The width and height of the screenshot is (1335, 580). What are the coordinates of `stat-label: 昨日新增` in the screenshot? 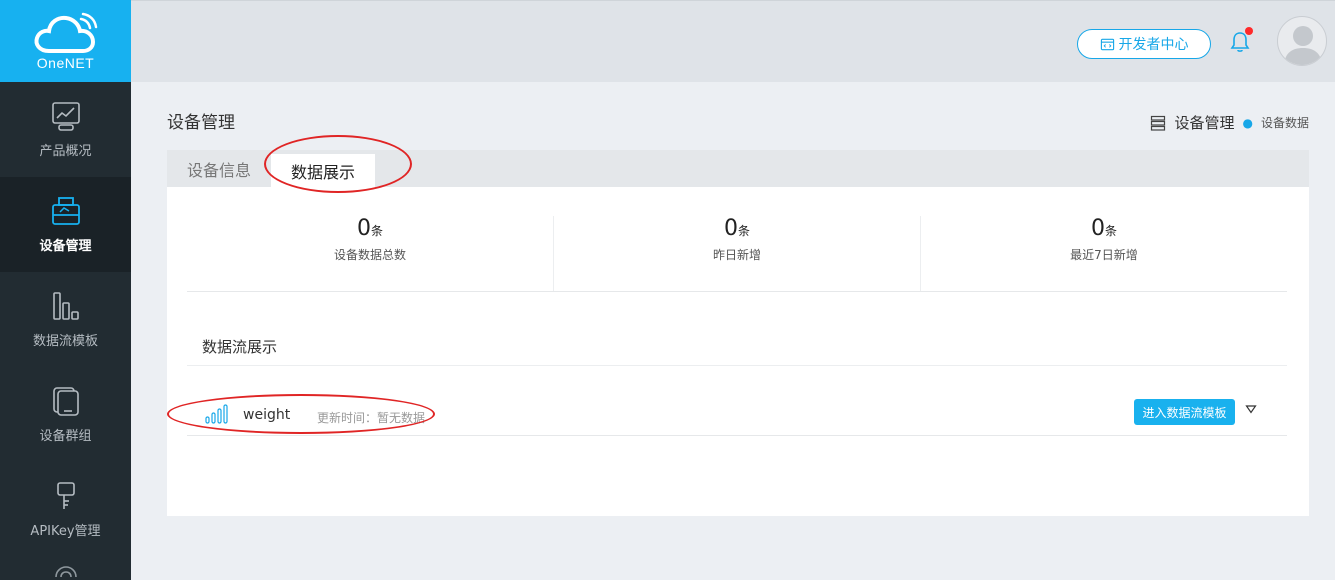 It's located at (736, 255).